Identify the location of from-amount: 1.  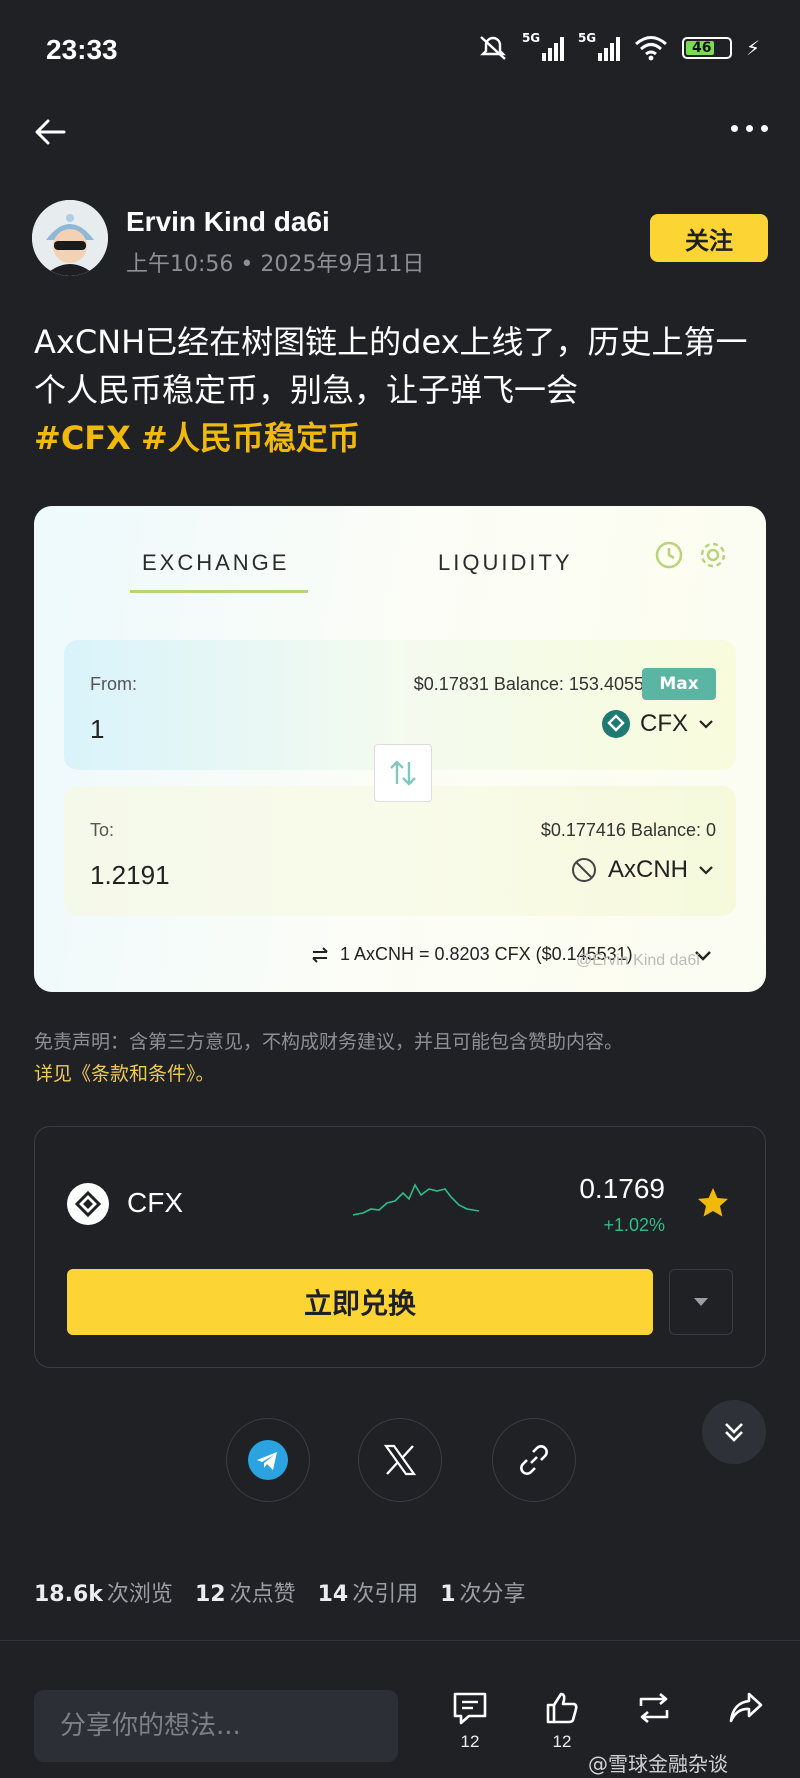
(97, 729).